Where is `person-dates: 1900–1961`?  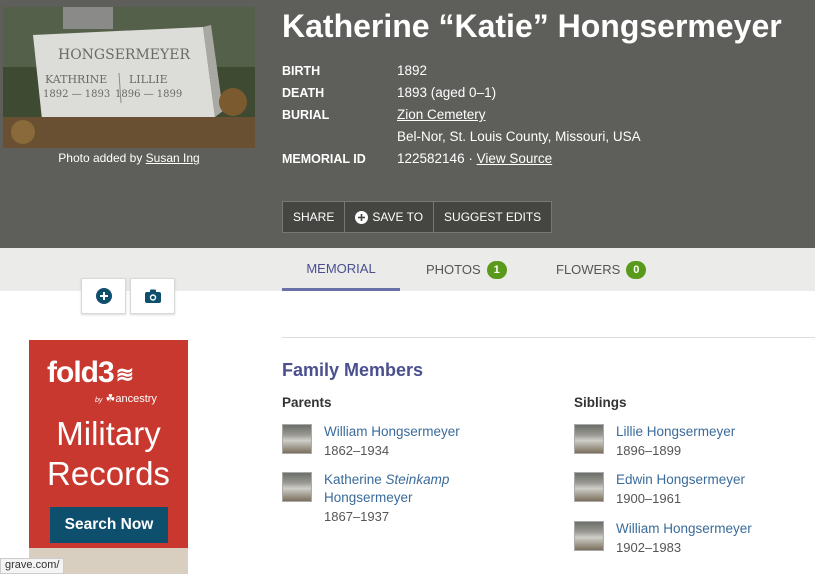
person-dates: 1900–1961 is located at coordinates (649, 498).